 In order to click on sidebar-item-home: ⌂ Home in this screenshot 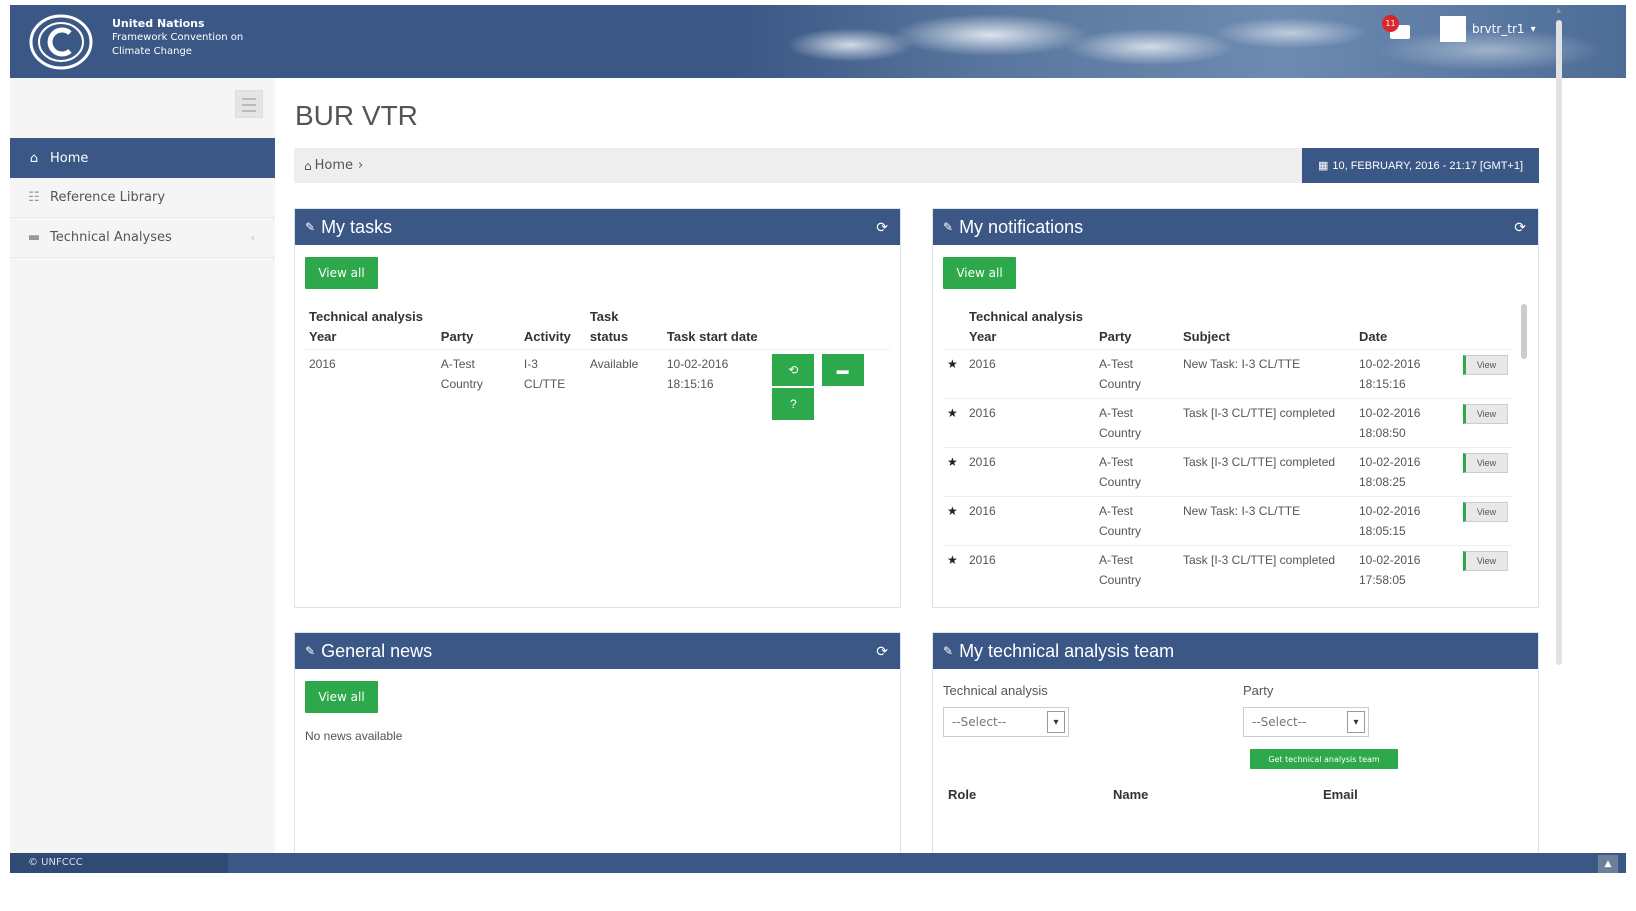, I will do `click(142, 158)`.